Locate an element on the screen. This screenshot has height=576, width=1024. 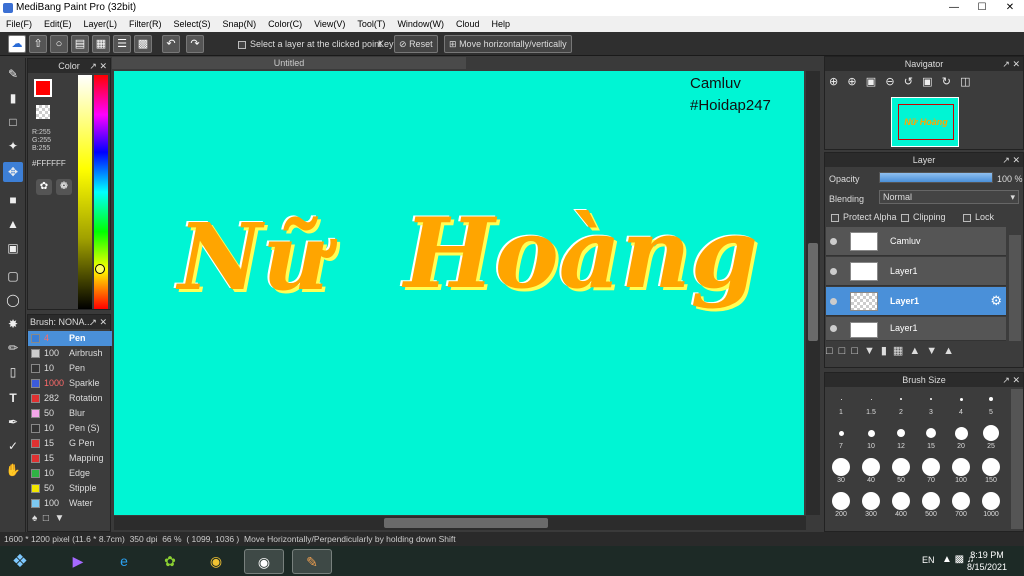
menu-select: Select(S) is located at coordinates (192, 24).